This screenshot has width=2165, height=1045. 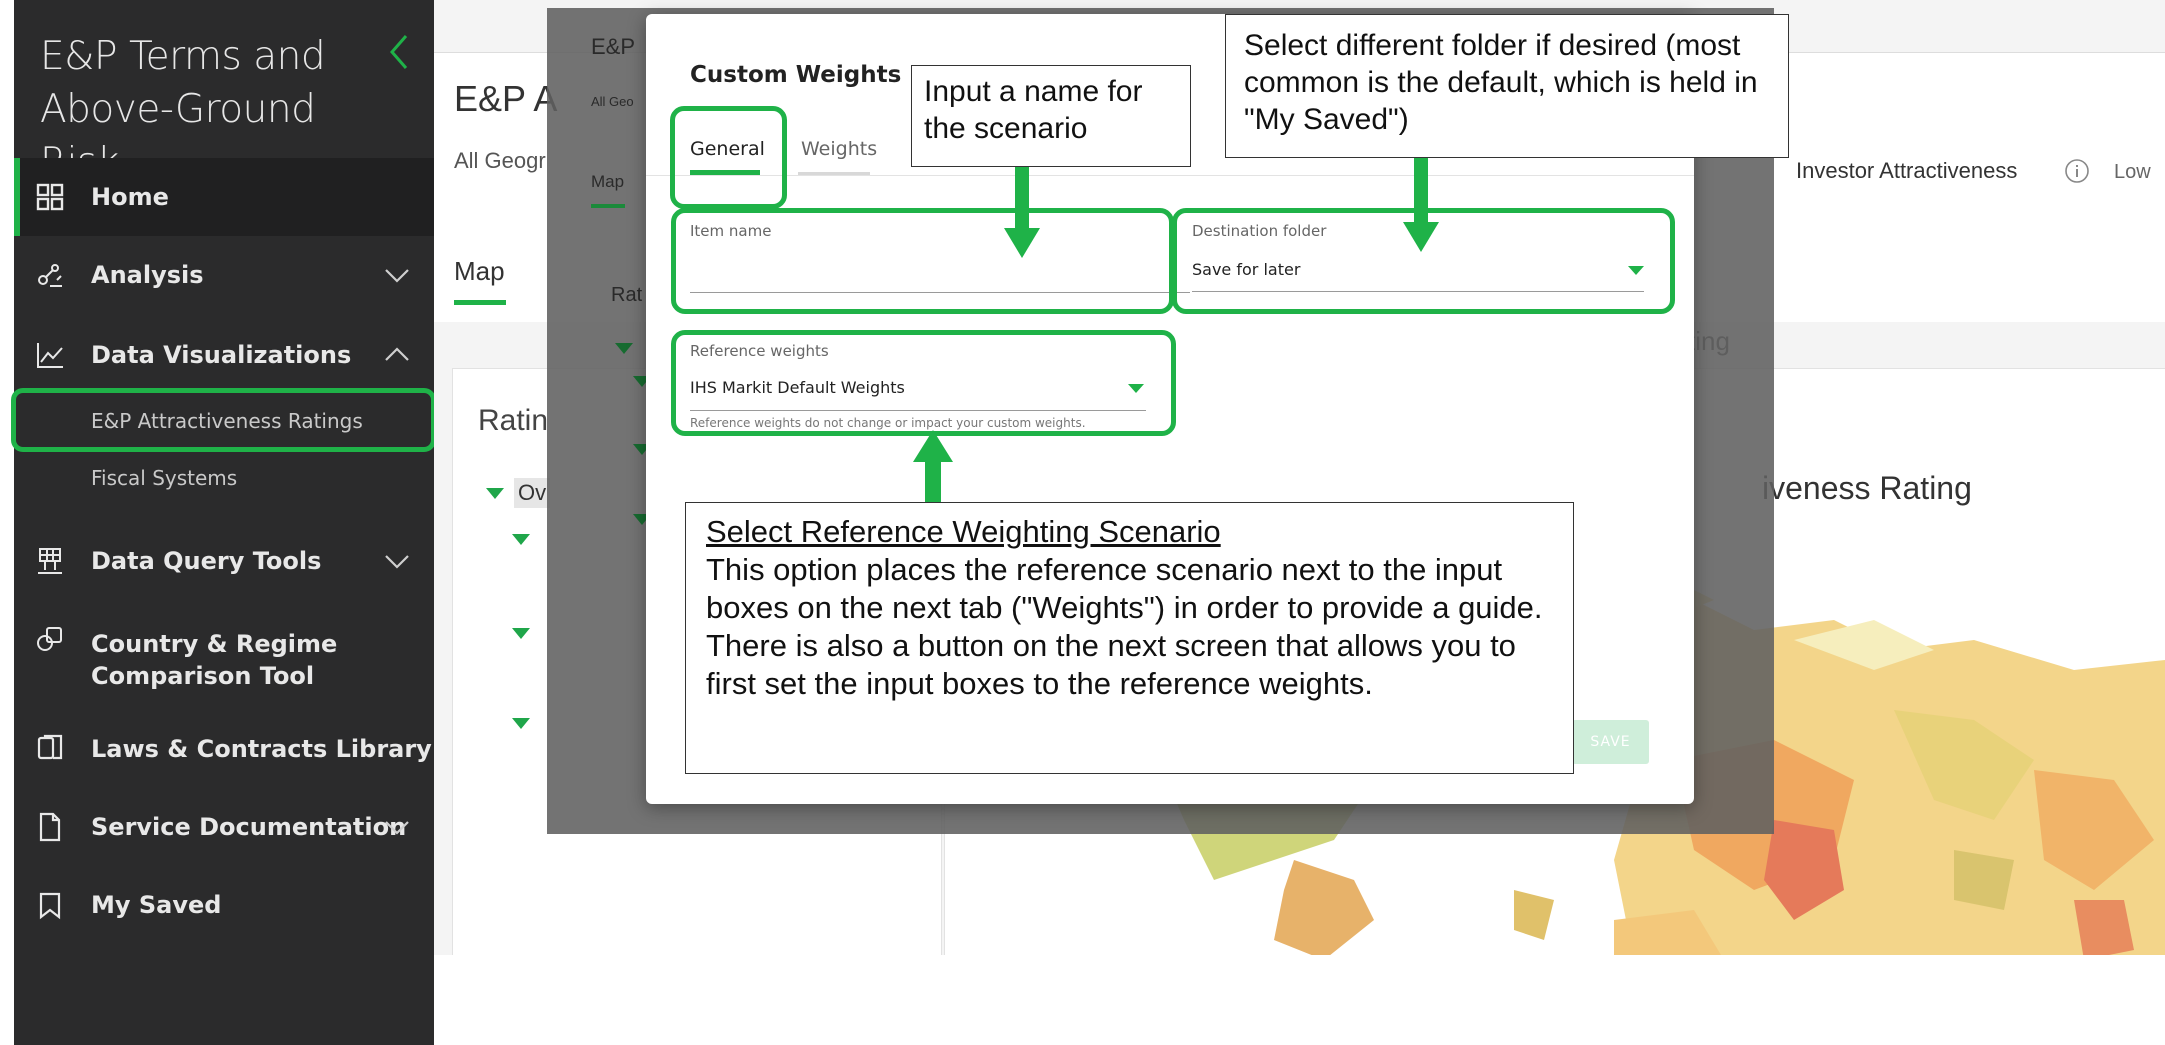 I want to click on tab-map: Map, so click(x=479, y=271).